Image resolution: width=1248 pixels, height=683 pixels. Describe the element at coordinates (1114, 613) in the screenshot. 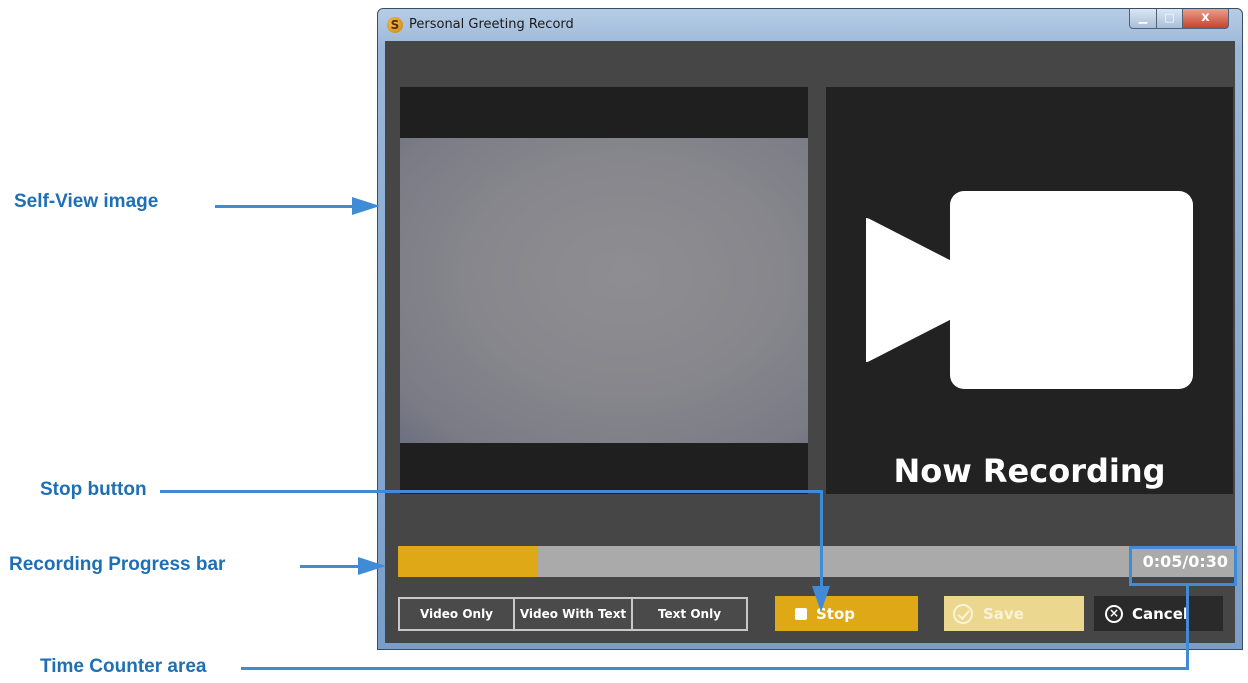

I see `cancel-circle-x-icon: ×` at that location.